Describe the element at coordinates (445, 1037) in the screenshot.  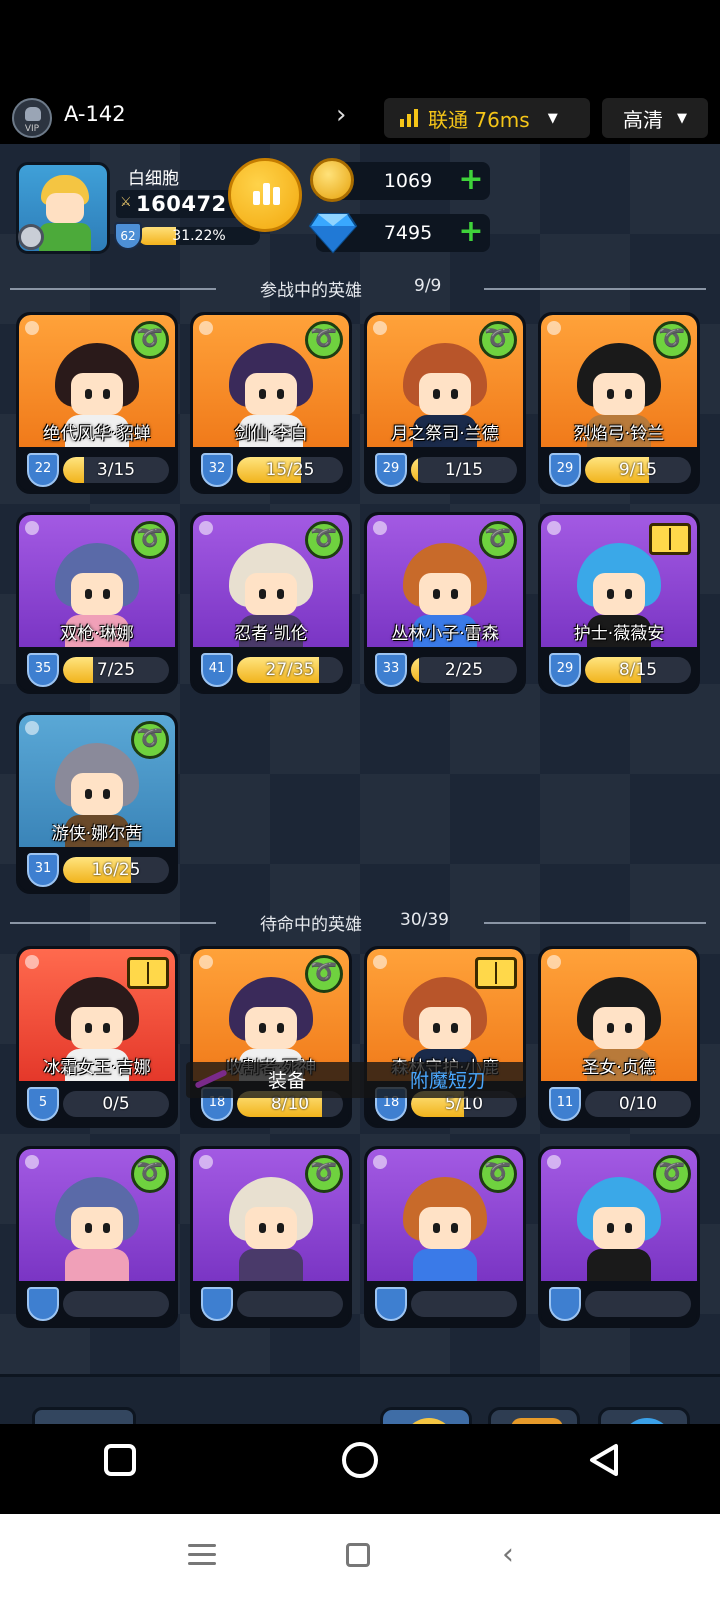
I see `hero-card: 森林守护·小鹿185/10` at that location.